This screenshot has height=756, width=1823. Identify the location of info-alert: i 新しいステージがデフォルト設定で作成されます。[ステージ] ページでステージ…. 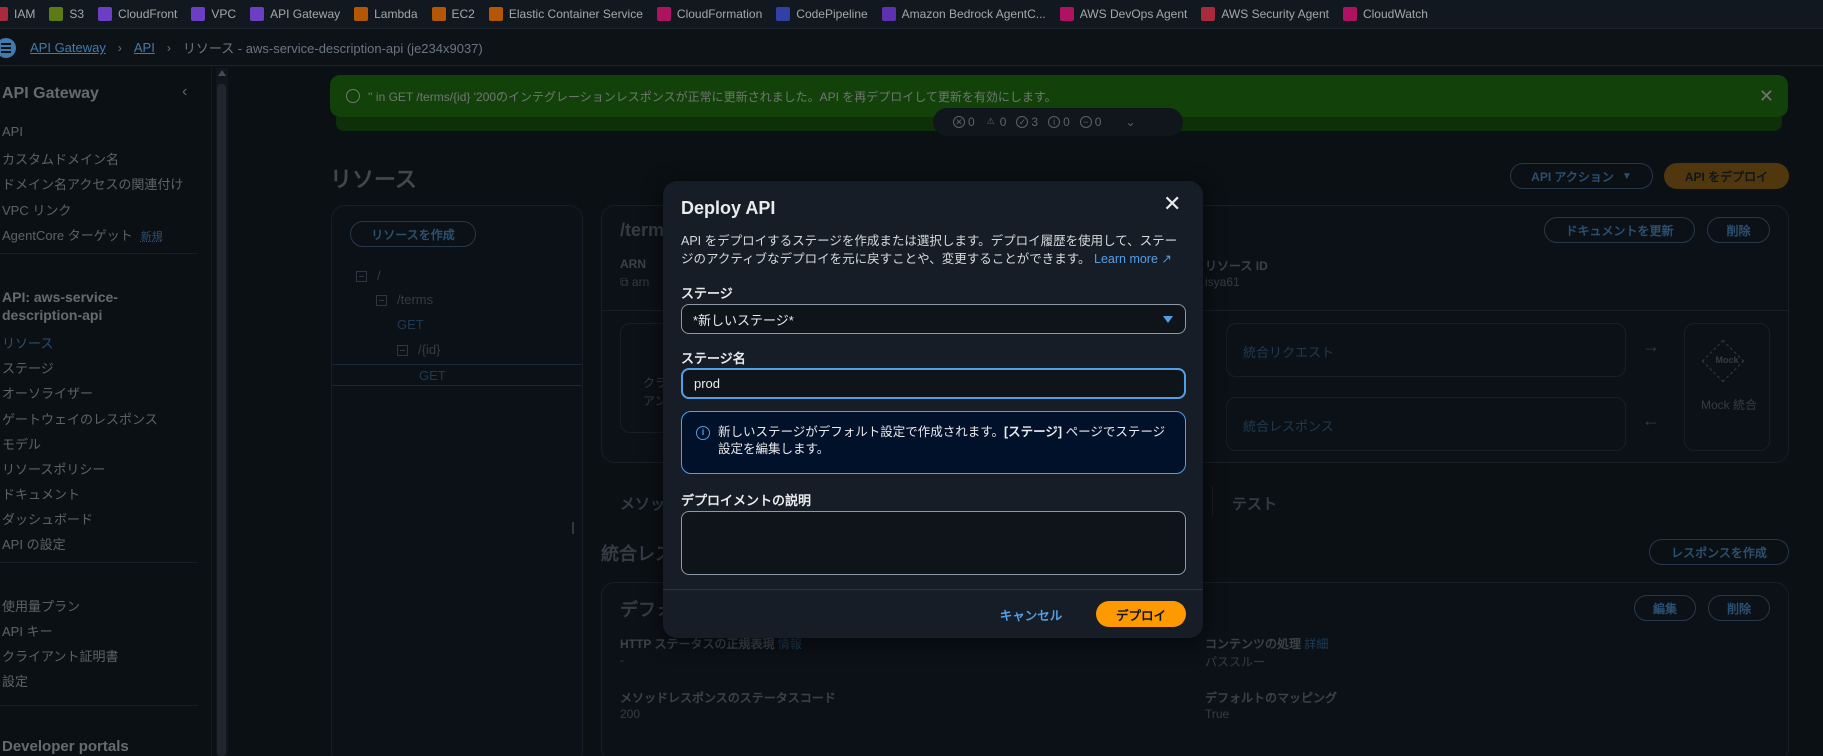
(933, 442).